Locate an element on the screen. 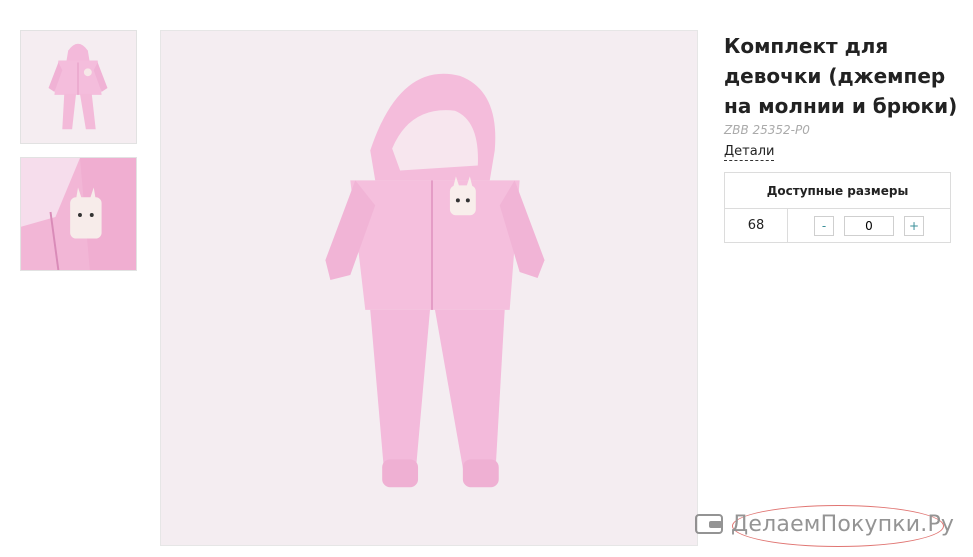 The image size is (973, 557). size-row: 68 - + is located at coordinates (837, 225).